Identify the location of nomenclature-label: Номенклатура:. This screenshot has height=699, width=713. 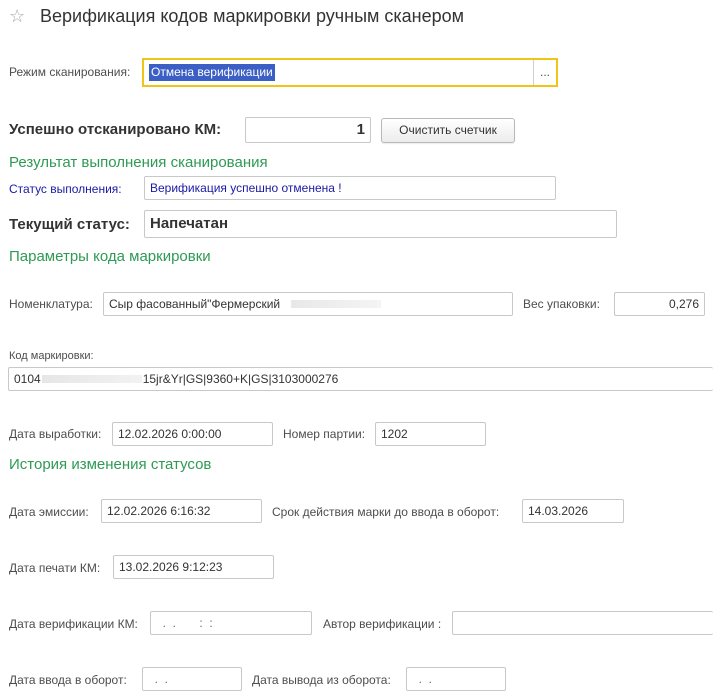
(51, 304).